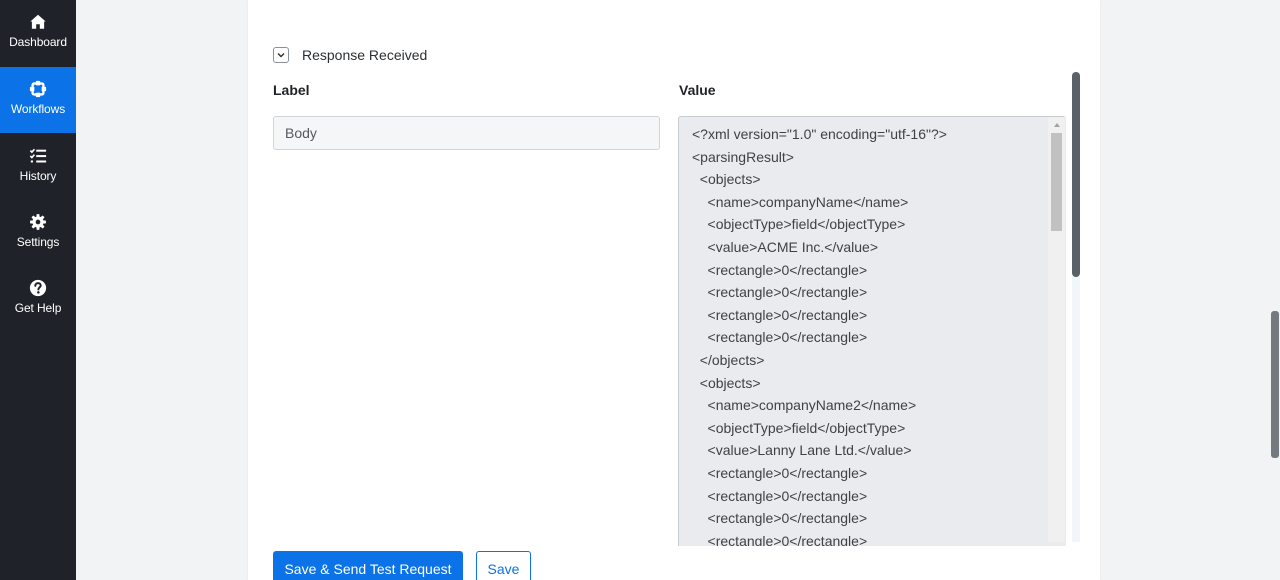 Image resolution: width=1280 pixels, height=580 pixels. I want to click on sidebar-item-settings: Settings, so click(38, 233).